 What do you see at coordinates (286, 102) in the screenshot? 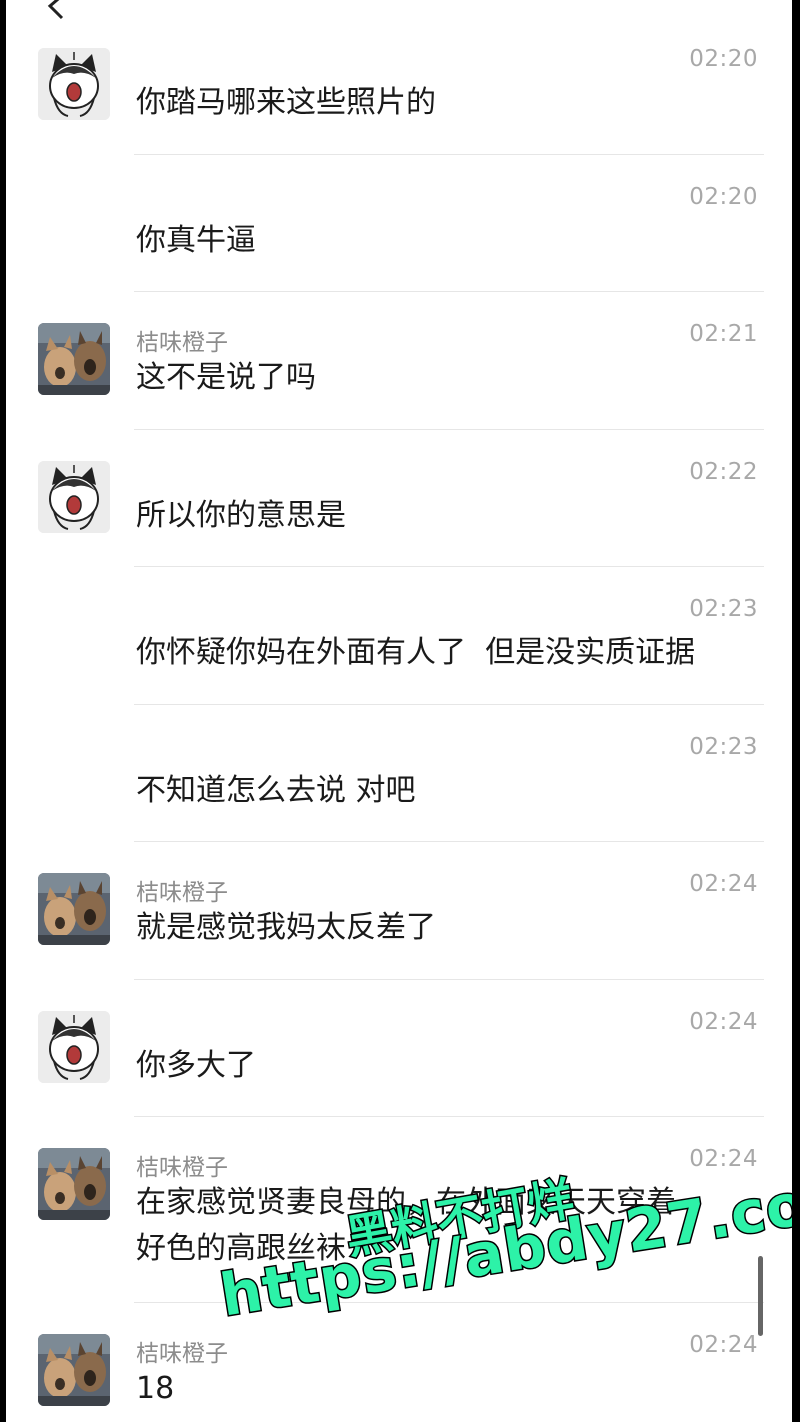
I see `message-text: 你踏马哪来这些照片的` at bounding box center [286, 102].